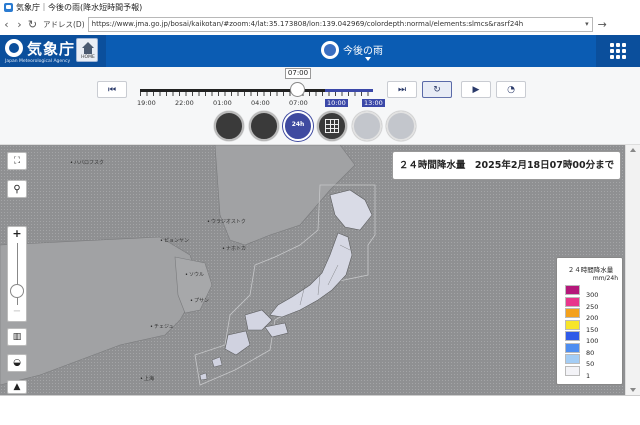  Describe the element at coordinates (17, 274) in the screenshot. I see `zoom-control: + −` at that location.